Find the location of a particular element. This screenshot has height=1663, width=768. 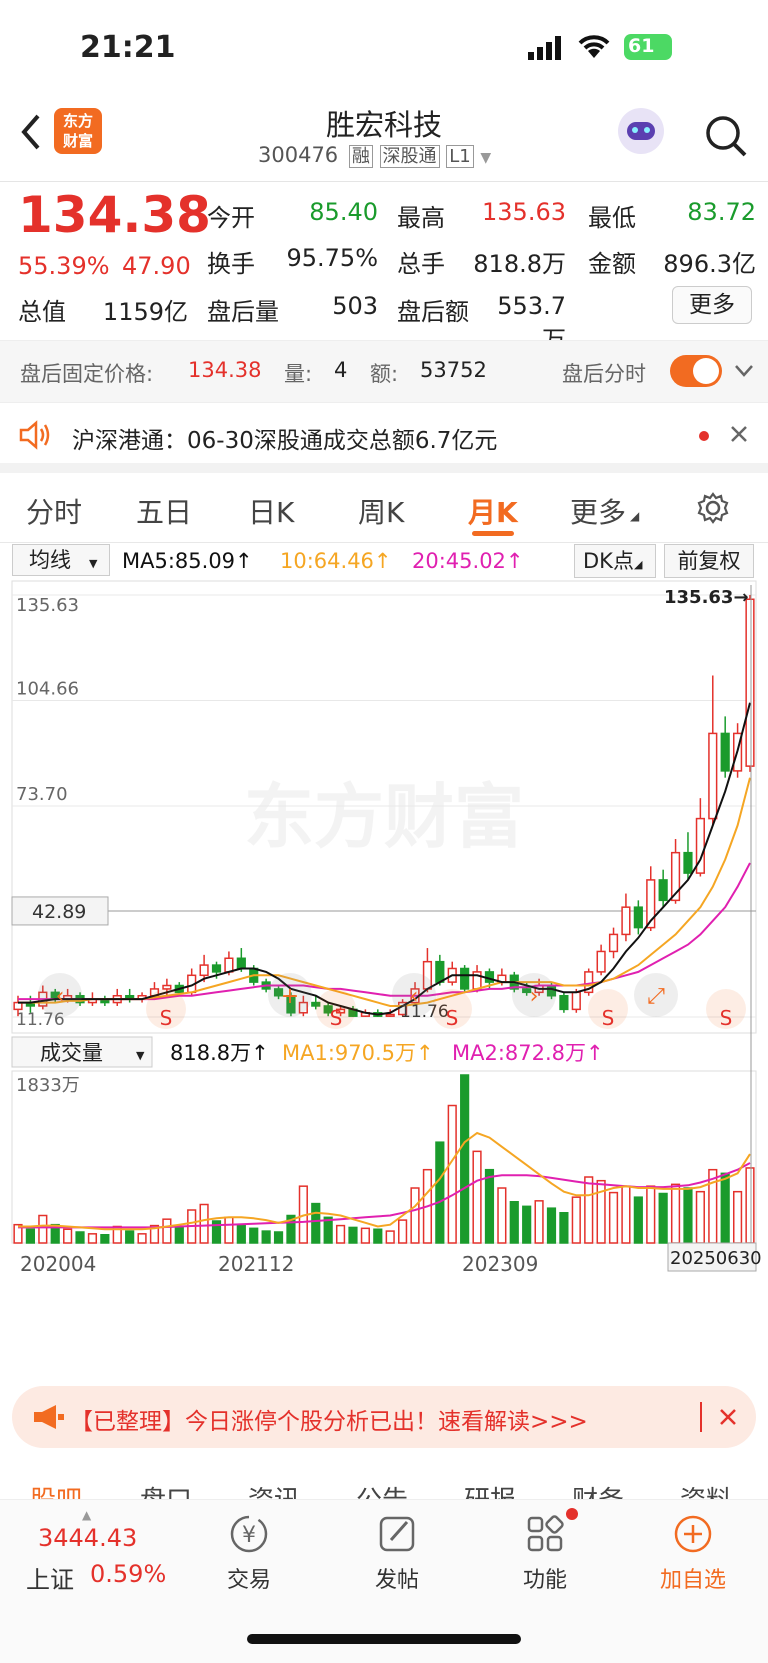

megaphone-icon is located at coordinates (49, 1419).